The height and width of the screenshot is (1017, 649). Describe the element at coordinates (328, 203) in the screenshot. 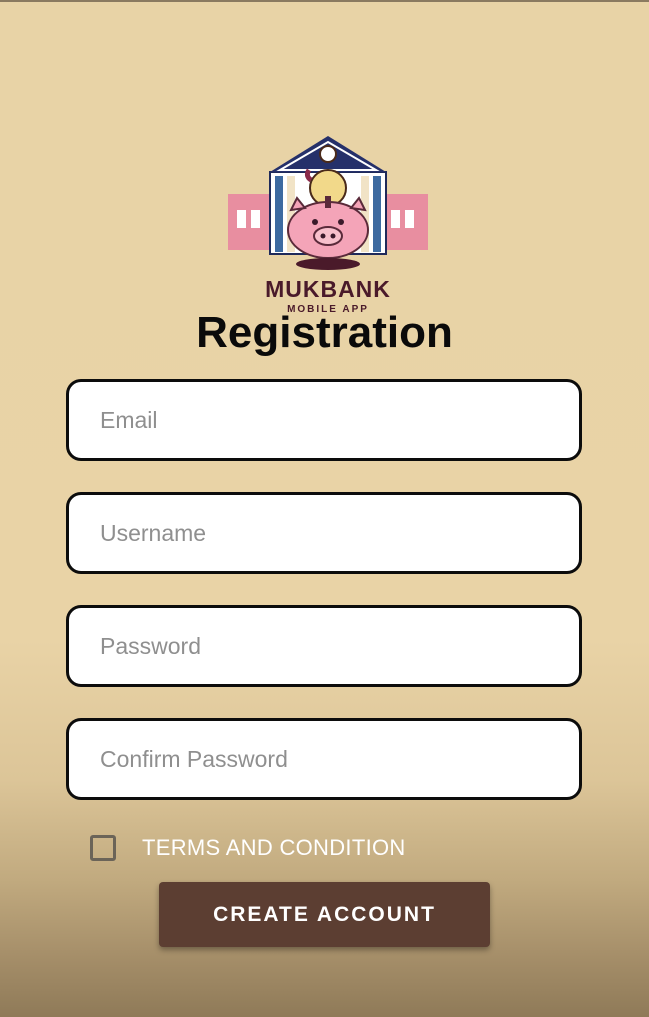

I see `piggy-bank-building-icon` at that location.